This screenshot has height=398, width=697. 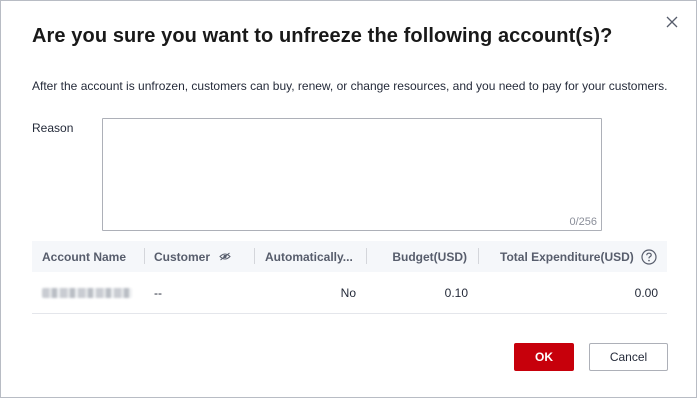 I want to click on total-expenditure-cell: 0.00, so click(x=646, y=293).